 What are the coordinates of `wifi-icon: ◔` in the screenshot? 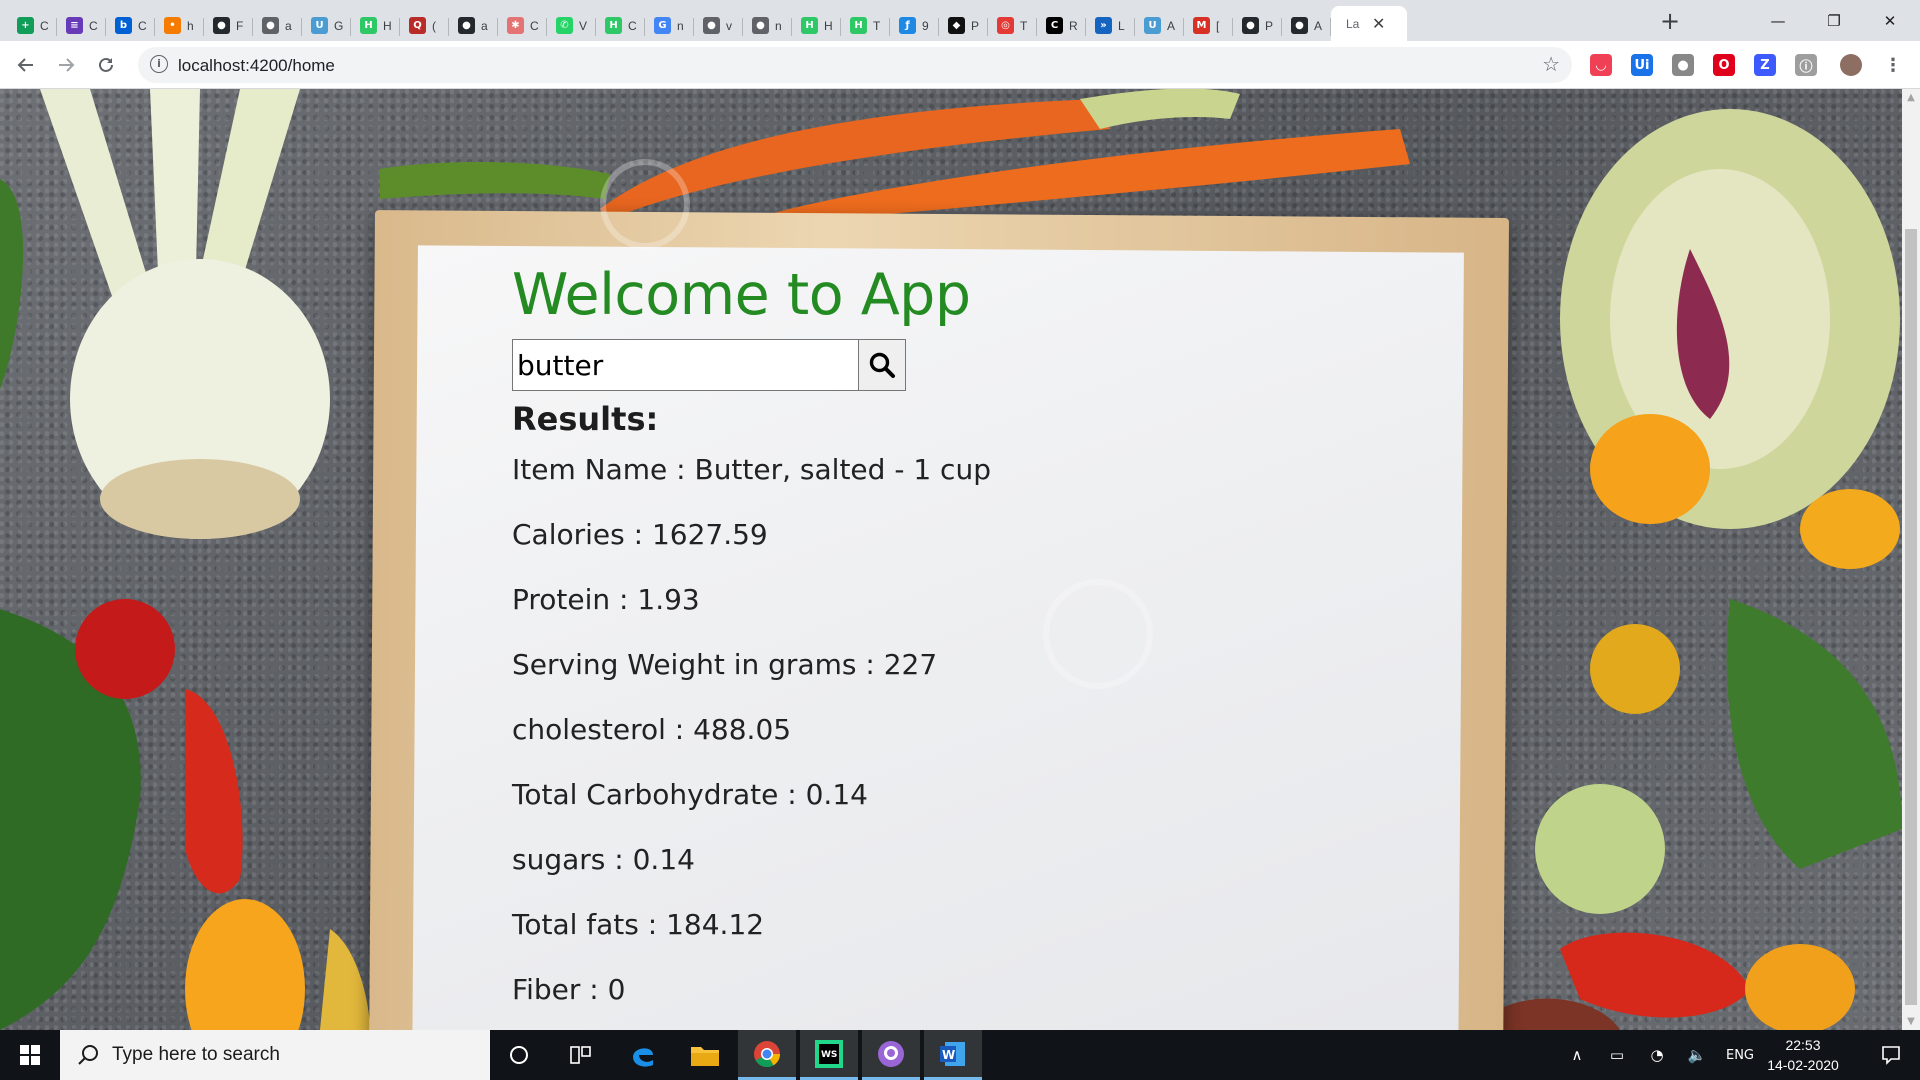 It's located at (1657, 1055).